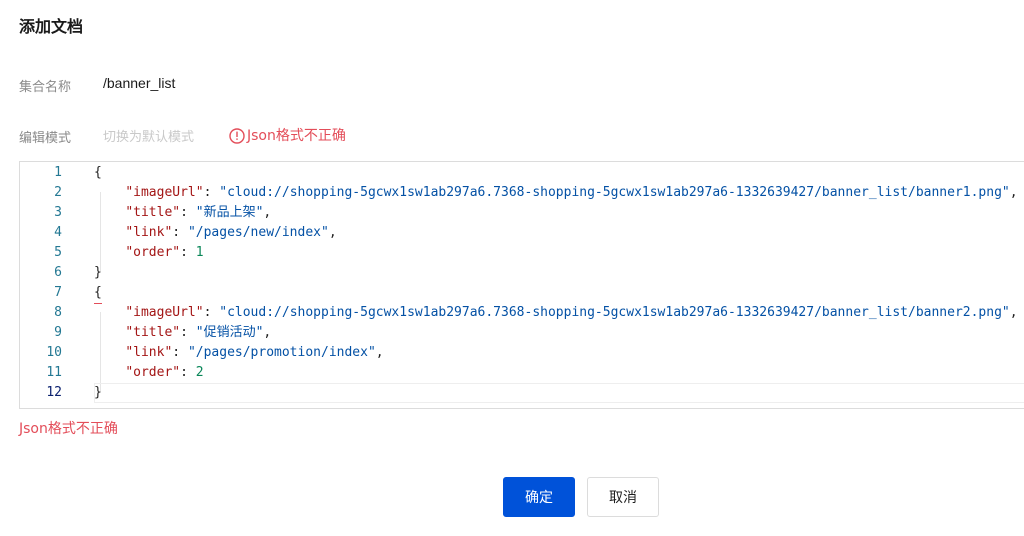 Image resolution: width=1024 pixels, height=536 pixels. Describe the element at coordinates (54, 352) in the screenshot. I see `line-number: 10` at that location.